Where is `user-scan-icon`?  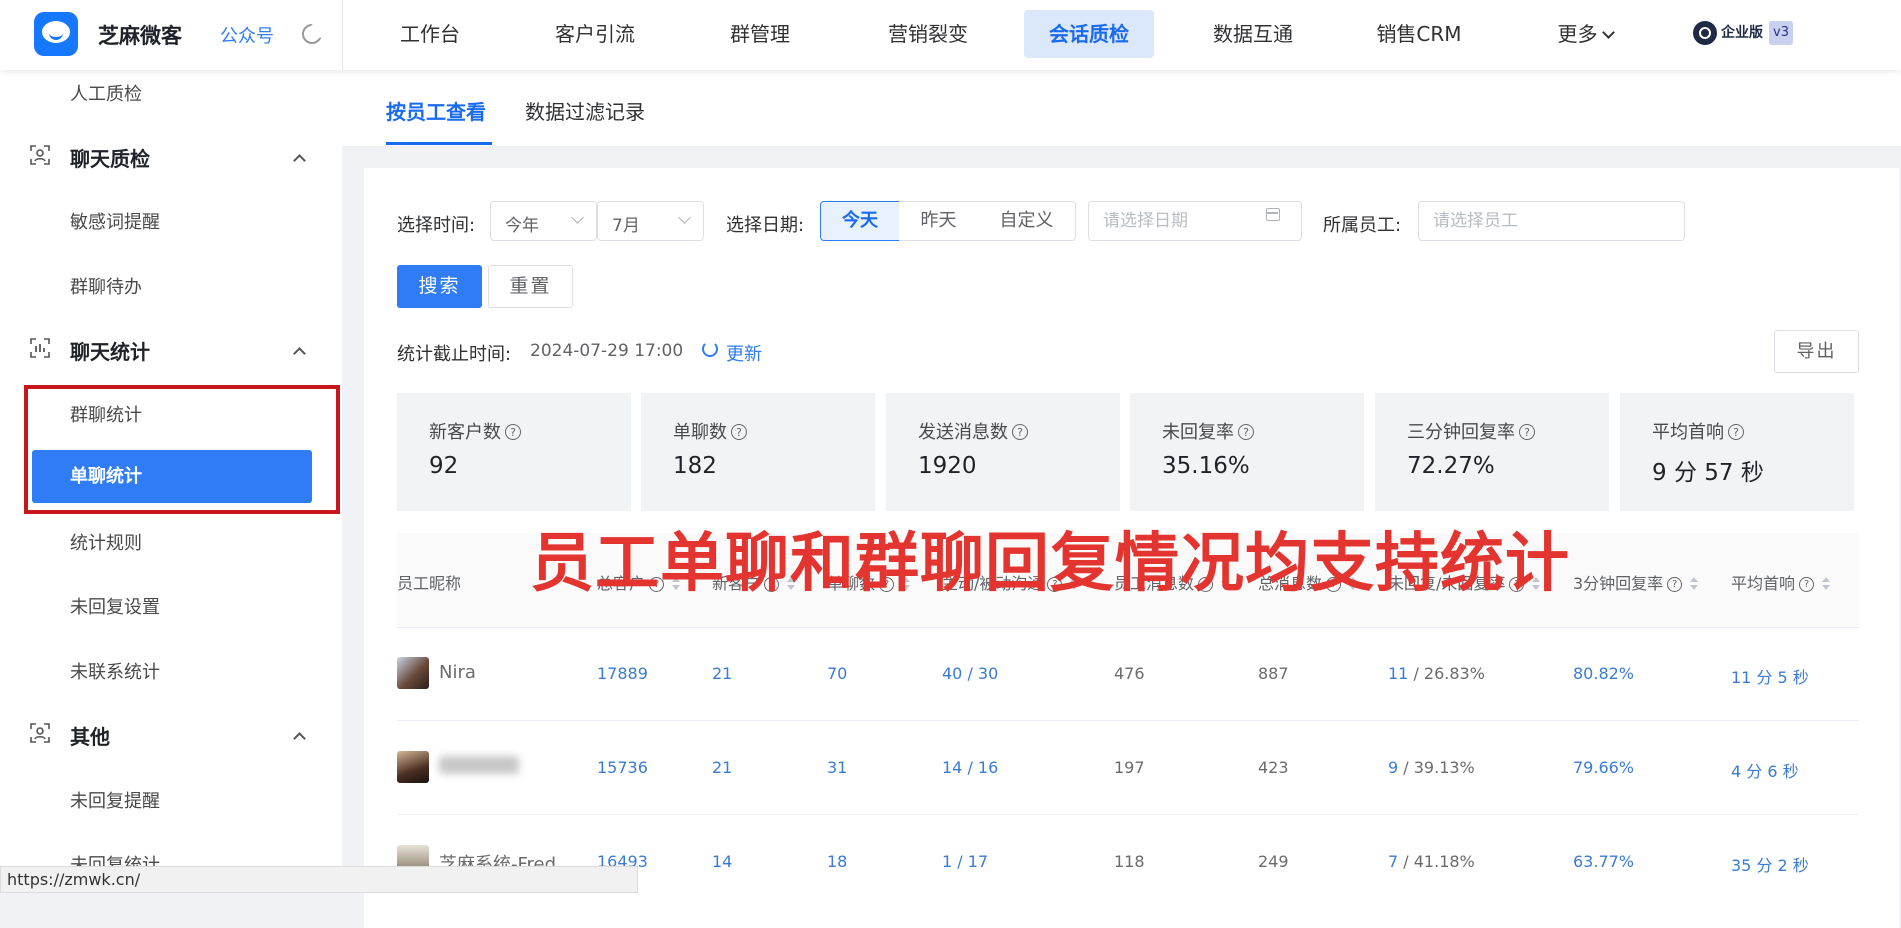 user-scan-icon is located at coordinates (40, 733).